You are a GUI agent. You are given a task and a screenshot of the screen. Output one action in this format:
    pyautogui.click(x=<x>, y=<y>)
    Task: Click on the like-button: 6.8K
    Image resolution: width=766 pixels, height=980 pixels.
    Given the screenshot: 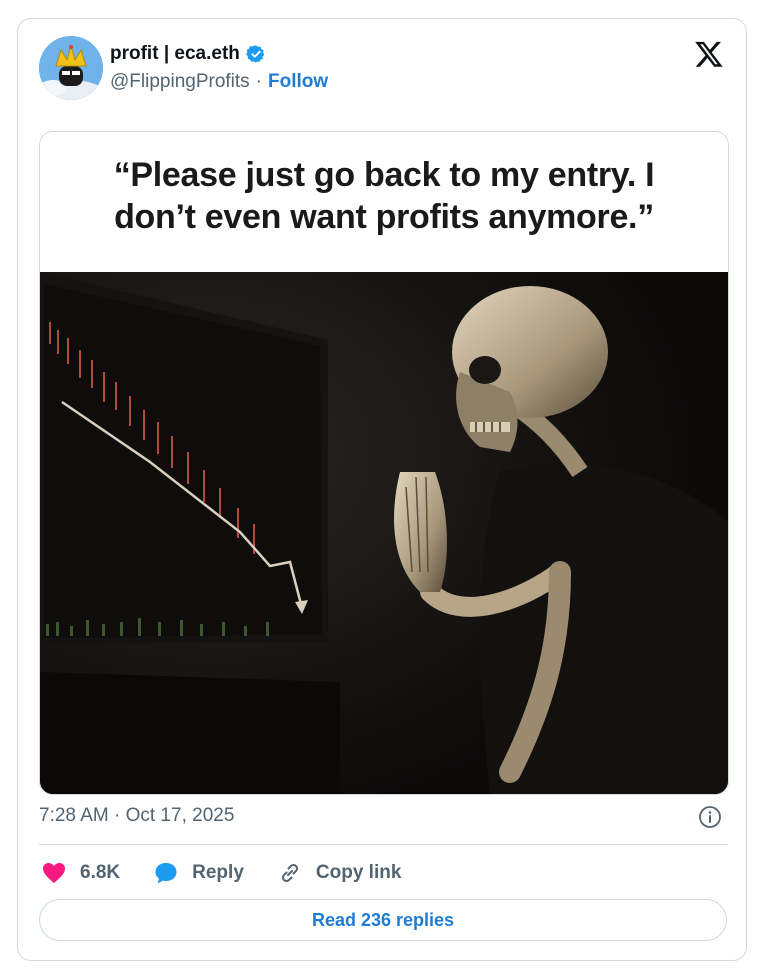 What is the action you would take?
    pyautogui.click(x=81, y=873)
    